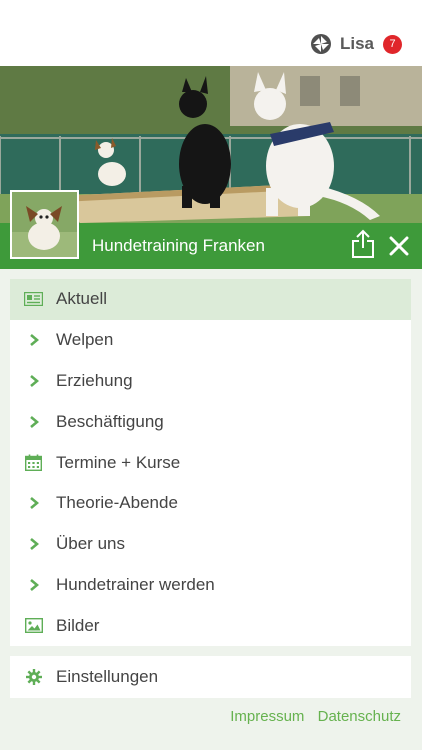 This screenshot has height=750, width=422. I want to click on menu-item-termine-kurse: Termine + Kurse, so click(210, 462).